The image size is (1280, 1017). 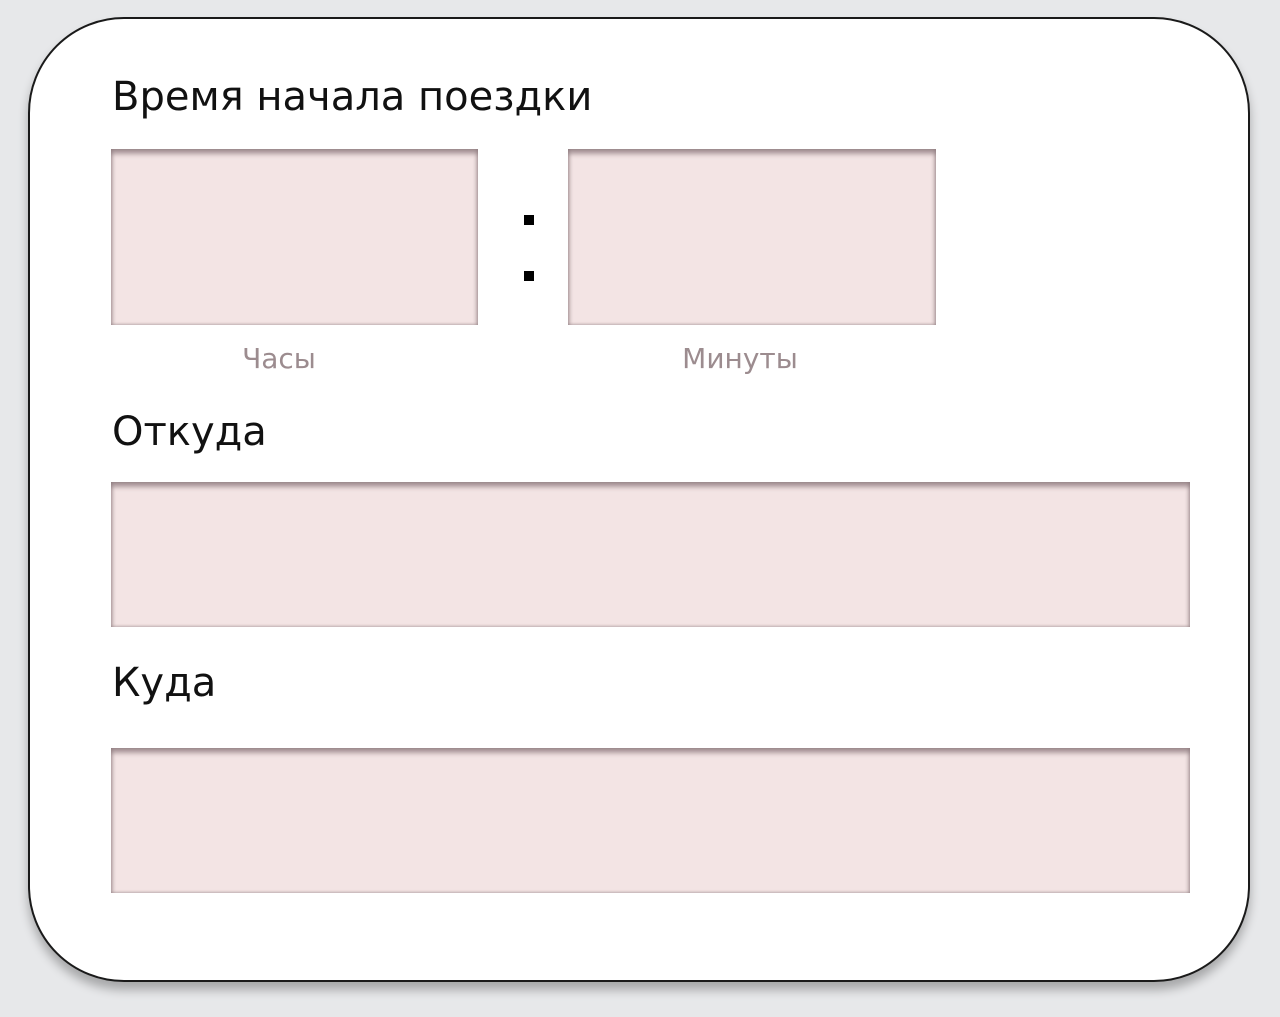 What do you see at coordinates (650, 820) in the screenshot?
I see `to-input` at bounding box center [650, 820].